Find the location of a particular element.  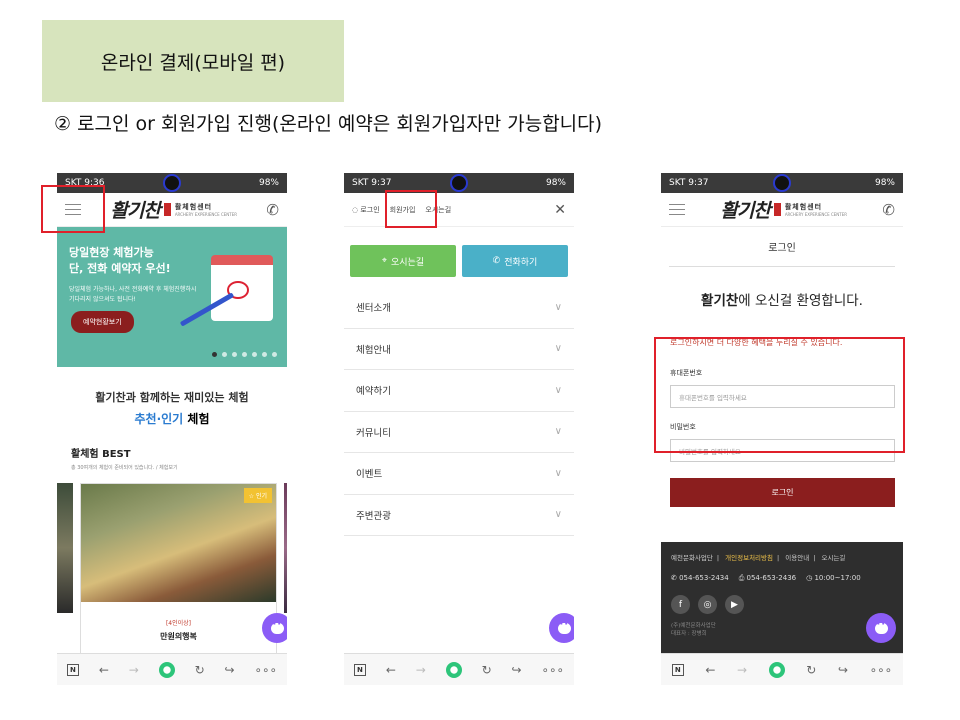

footer-link-org: 예천문화사업단 is located at coordinates (692, 558).